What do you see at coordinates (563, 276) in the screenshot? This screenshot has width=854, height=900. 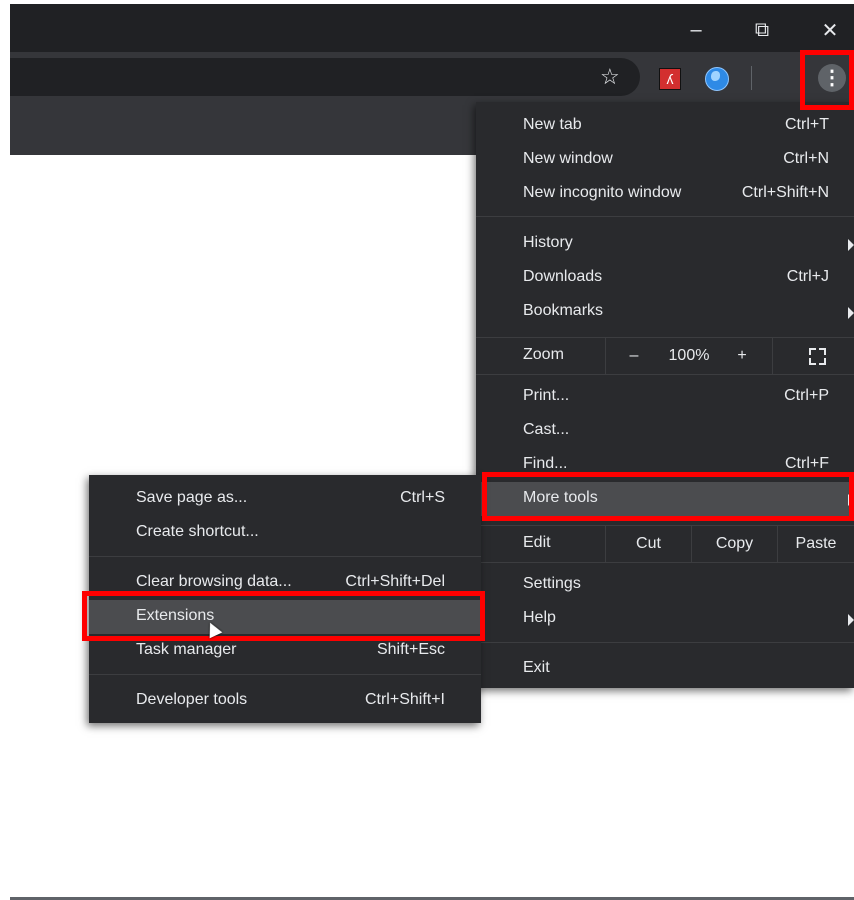 I see `menu-item-label: Downloads` at bounding box center [563, 276].